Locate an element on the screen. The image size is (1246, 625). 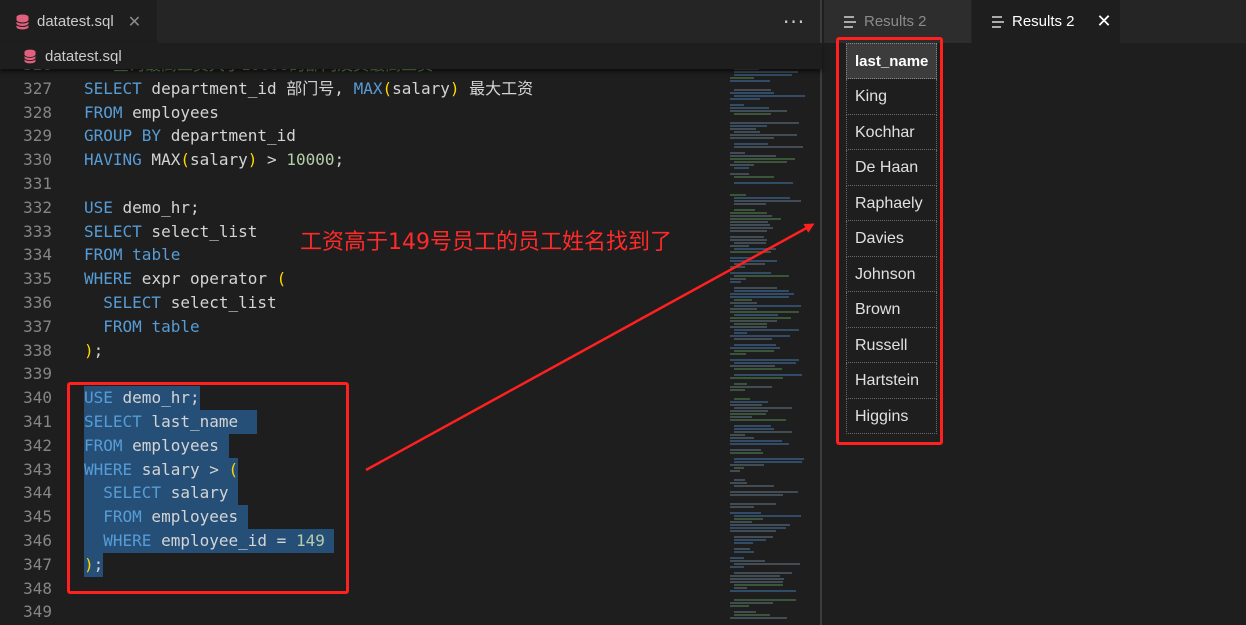
minimap is located at coordinates (770, 346).